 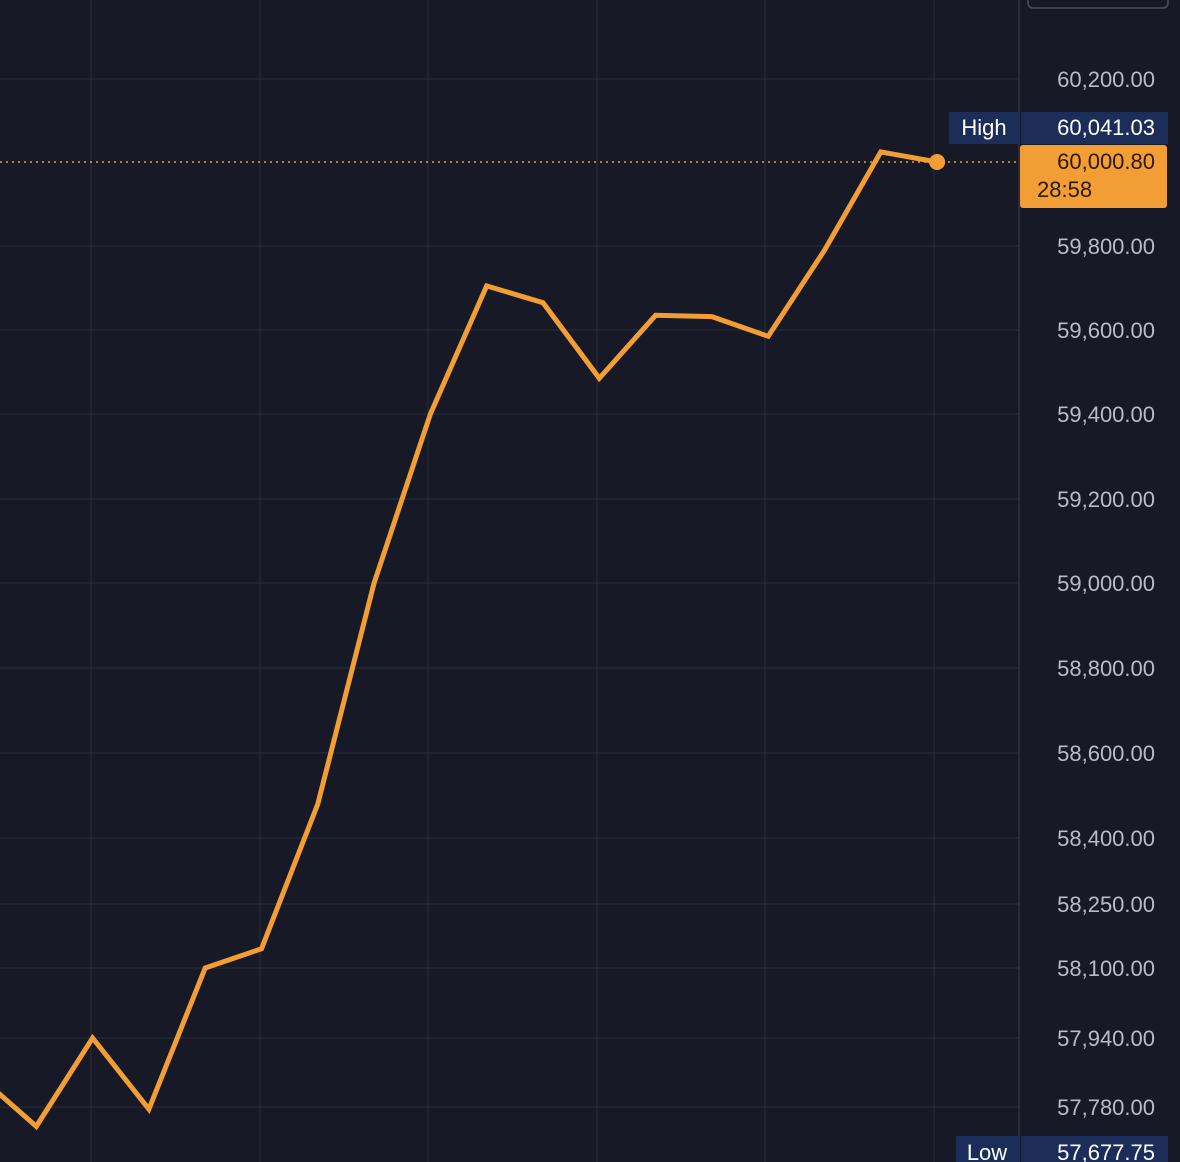 I want to click on last-price-point, so click(x=937, y=162).